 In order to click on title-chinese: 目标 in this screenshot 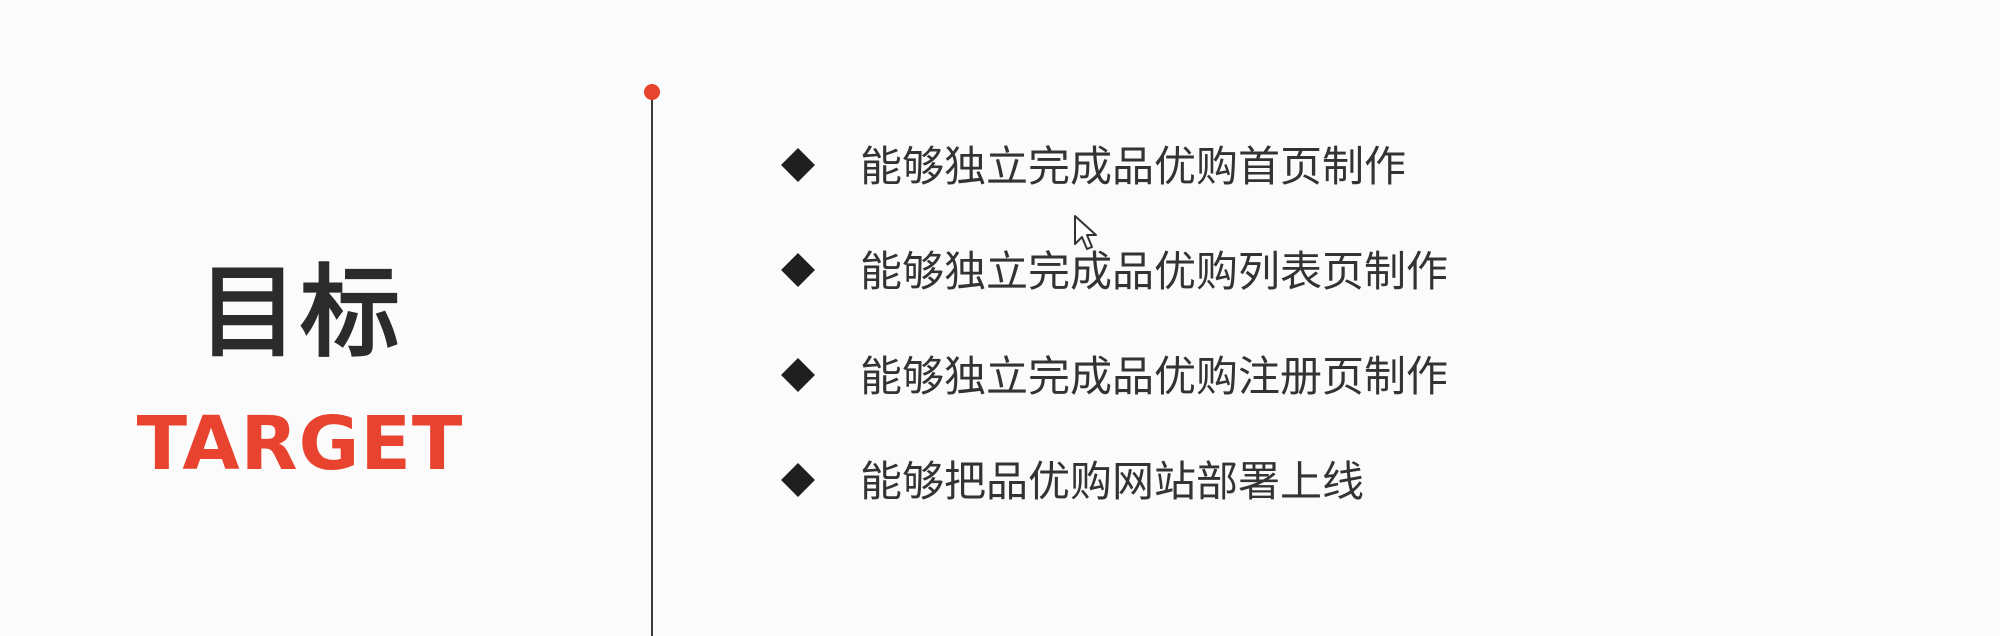, I will do `click(300, 312)`.